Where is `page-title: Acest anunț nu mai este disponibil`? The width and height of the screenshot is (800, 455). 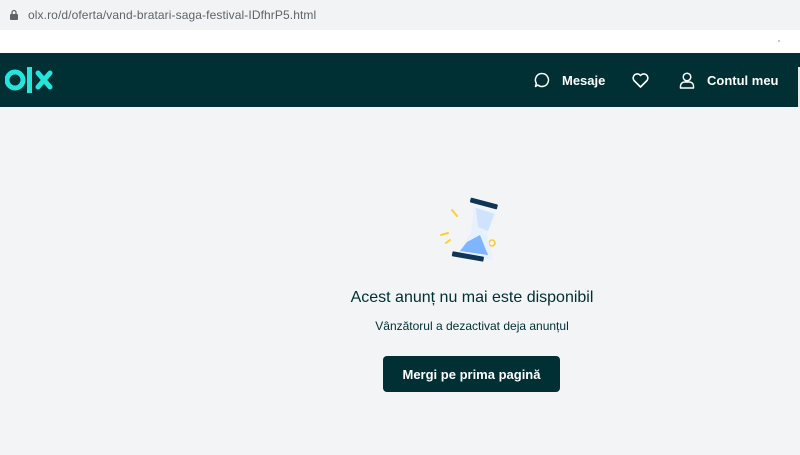 page-title: Acest anunț nu mai este disponibil is located at coordinates (472, 297).